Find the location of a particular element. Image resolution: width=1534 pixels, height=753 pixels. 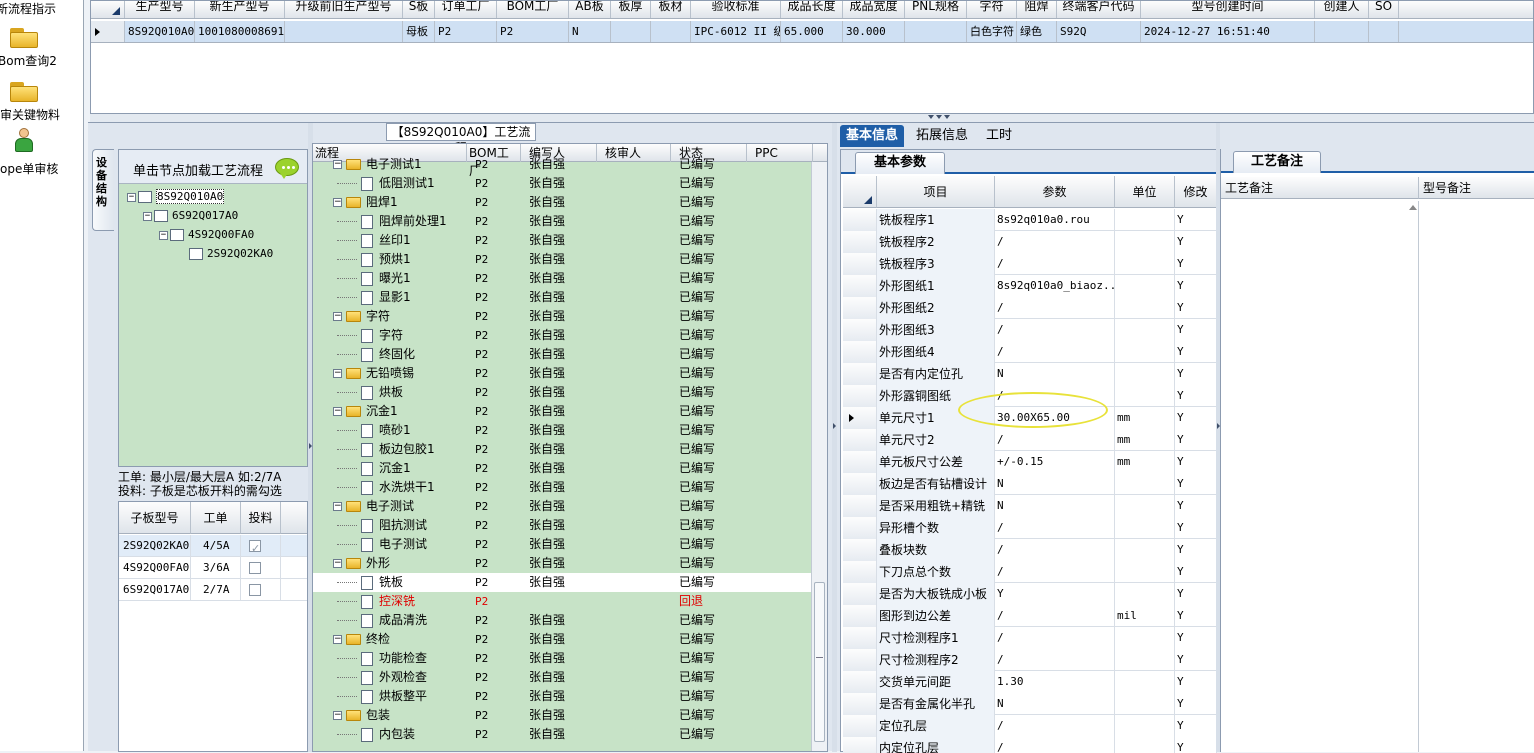

flow-step-row: − 包装 P2 张自强 已编写 is located at coordinates (563, 715).